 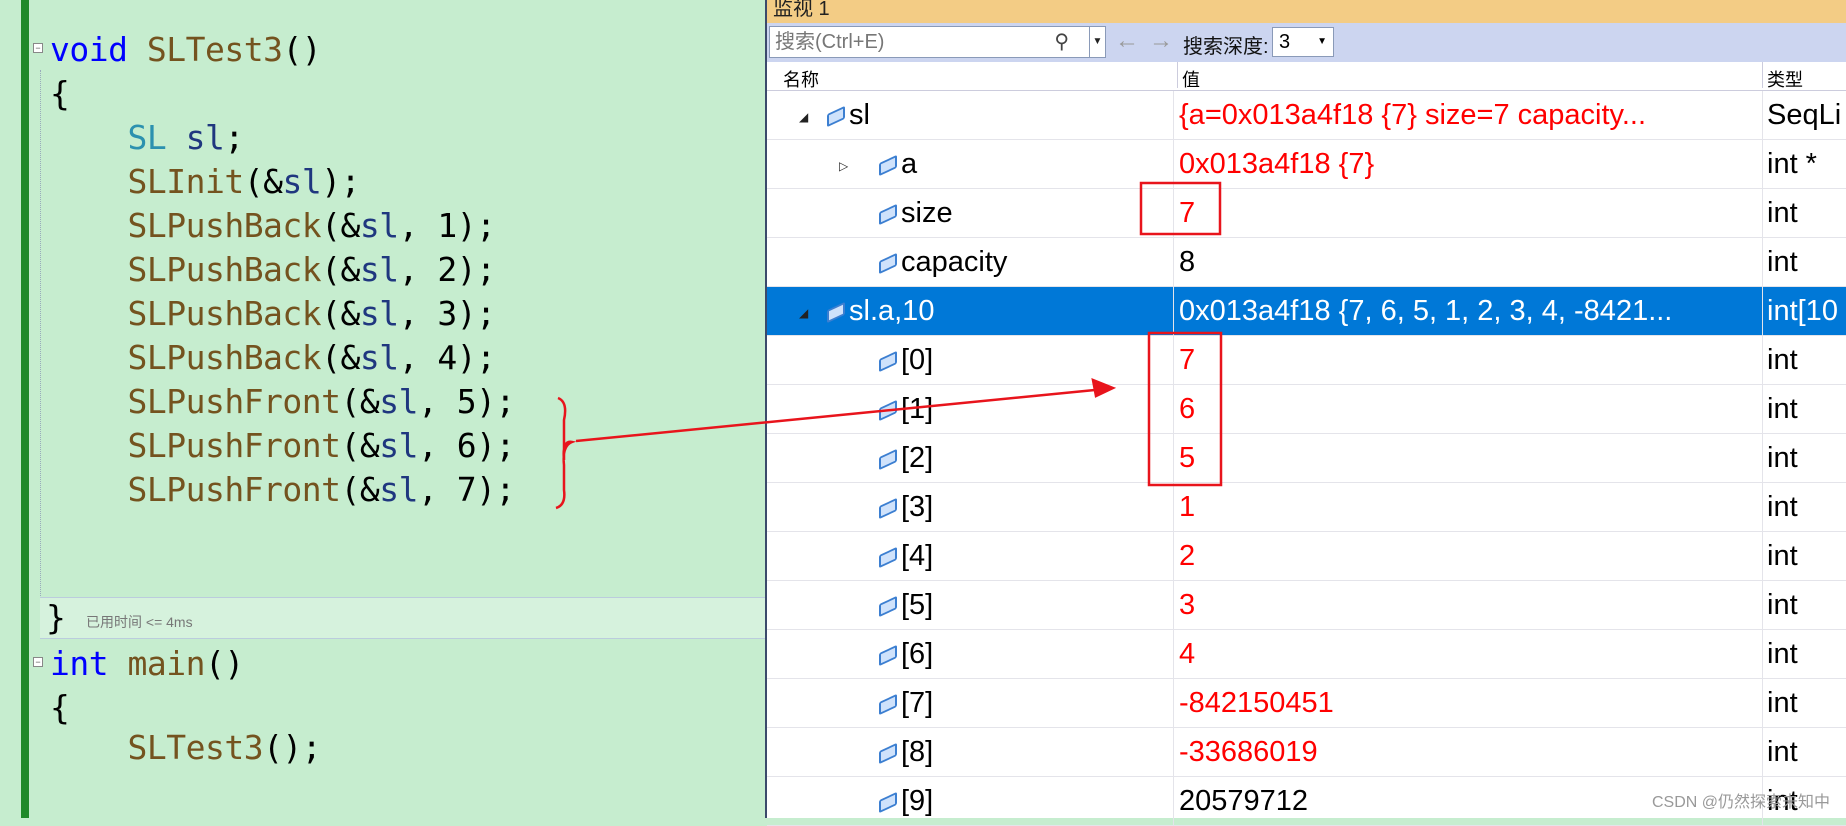 I want to click on watch-row: [1] 6 int, so click(x=1306, y=409).